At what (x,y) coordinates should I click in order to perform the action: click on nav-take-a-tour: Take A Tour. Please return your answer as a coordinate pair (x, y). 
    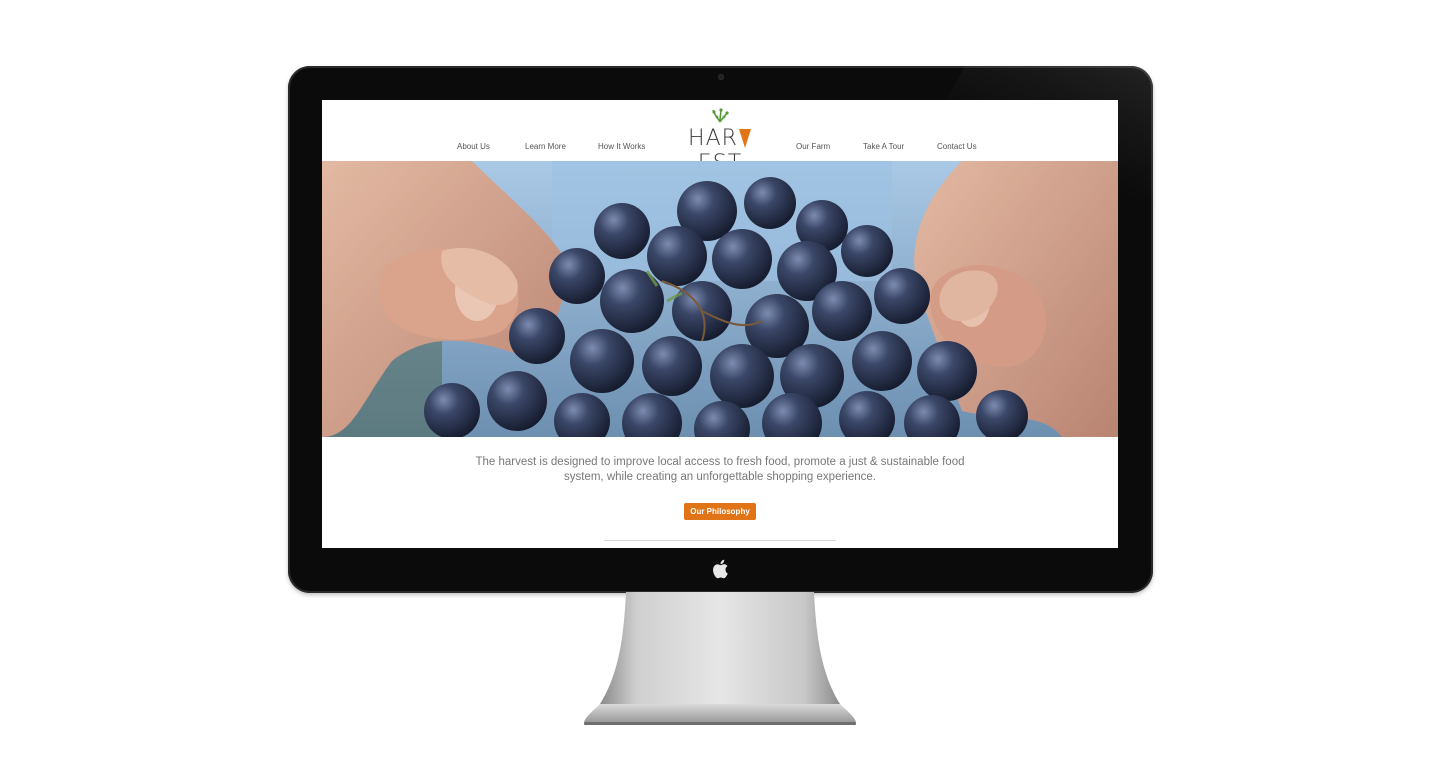
    Looking at the image, I should click on (883, 146).